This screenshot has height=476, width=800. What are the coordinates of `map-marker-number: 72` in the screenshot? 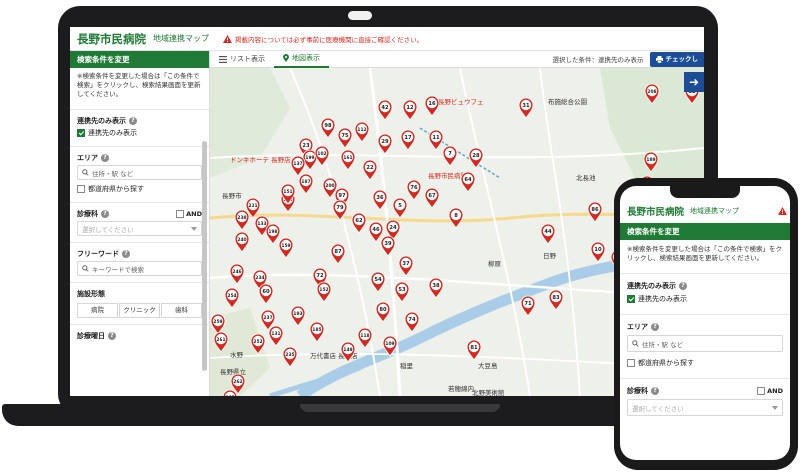 It's located at (320, 276).